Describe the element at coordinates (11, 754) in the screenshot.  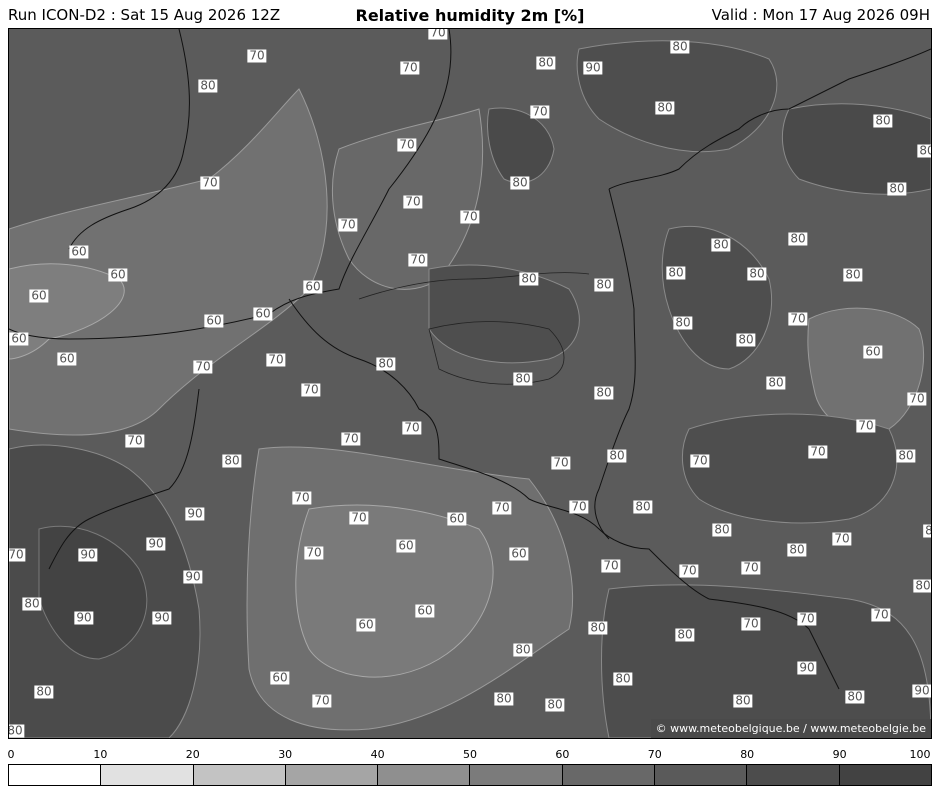
I see `legend-tick: 0` at that location.